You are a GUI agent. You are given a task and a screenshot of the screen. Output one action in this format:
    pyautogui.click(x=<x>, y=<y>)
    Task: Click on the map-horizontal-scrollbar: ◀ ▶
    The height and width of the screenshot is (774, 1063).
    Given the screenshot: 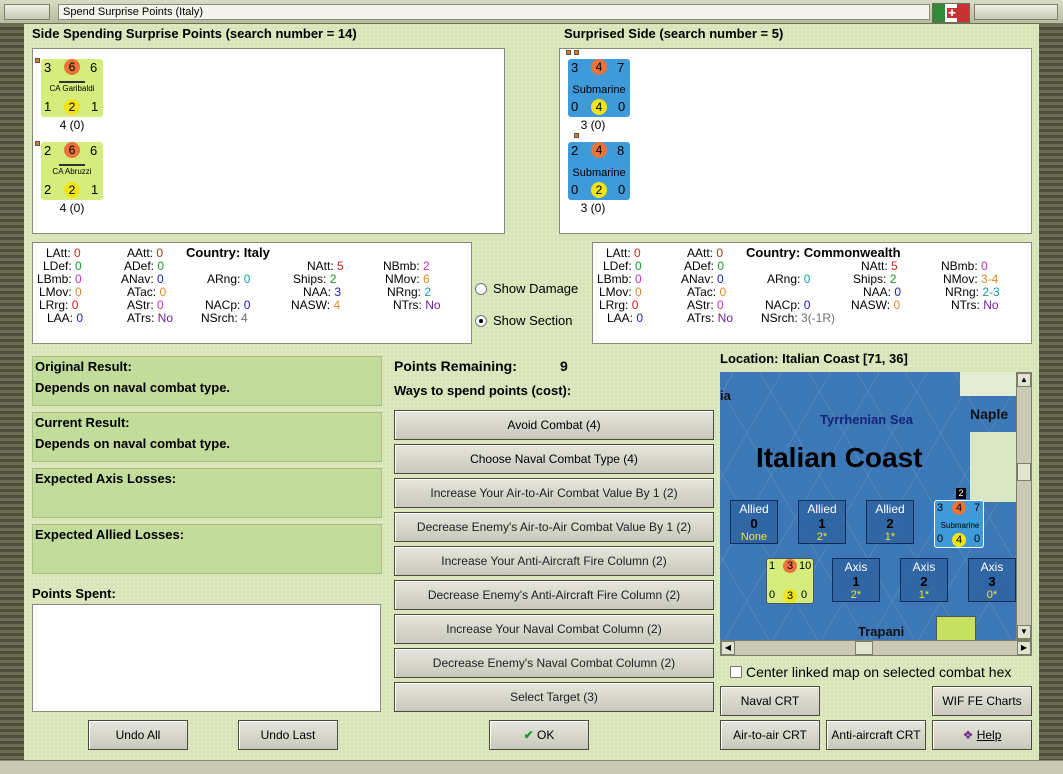 What is the action you would take?
    pyautogui.click(x=876, y=648)
    